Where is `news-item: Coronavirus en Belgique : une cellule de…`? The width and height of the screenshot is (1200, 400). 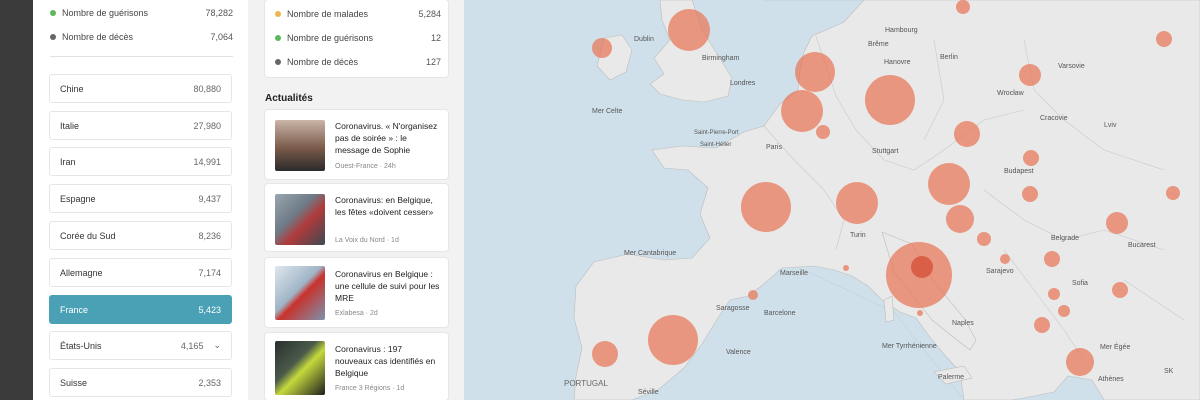 news-item: Coronavirus en Belgique : une cellule de… is located at coordinates (356, 292).